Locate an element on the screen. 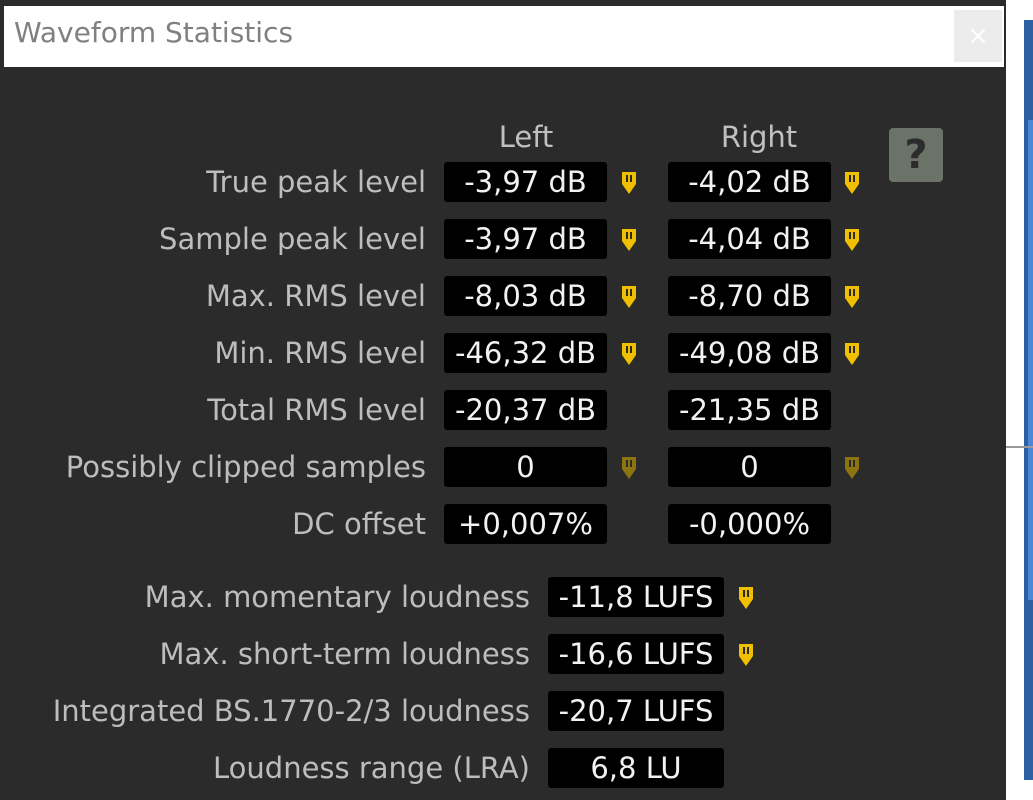  column-header-right: Right is located at coordinates (759, 137).